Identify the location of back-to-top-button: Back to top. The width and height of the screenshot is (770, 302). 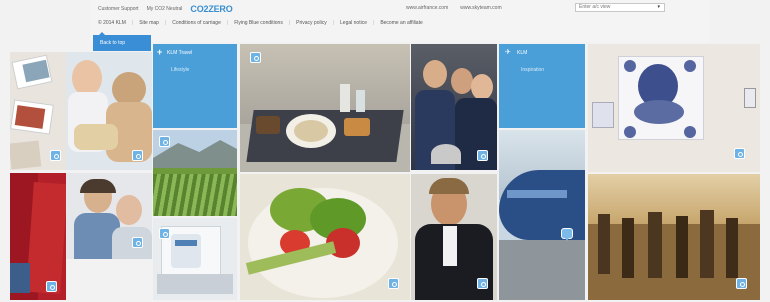
(122, 41).